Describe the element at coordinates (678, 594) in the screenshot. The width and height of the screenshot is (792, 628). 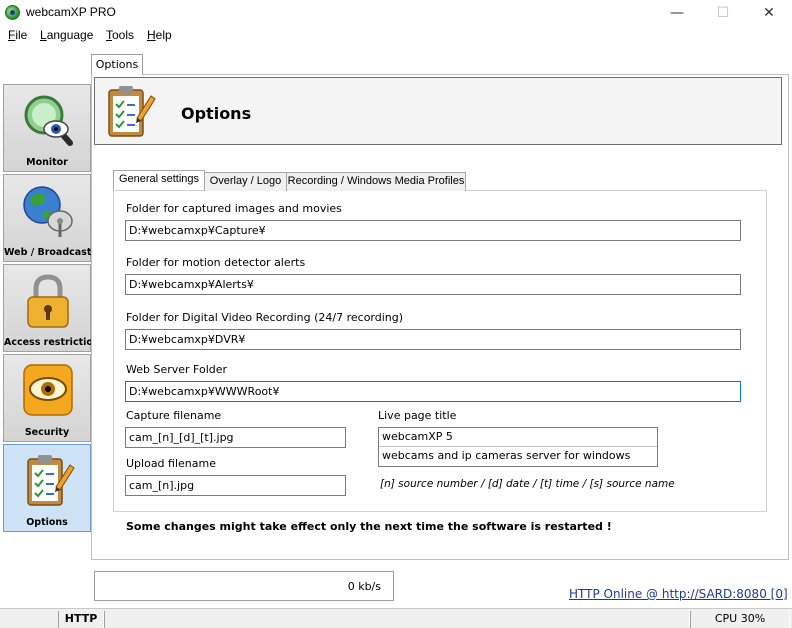
I see `http-online-link: HTTP Online @ http://SARD:8080 [0]` at that location.